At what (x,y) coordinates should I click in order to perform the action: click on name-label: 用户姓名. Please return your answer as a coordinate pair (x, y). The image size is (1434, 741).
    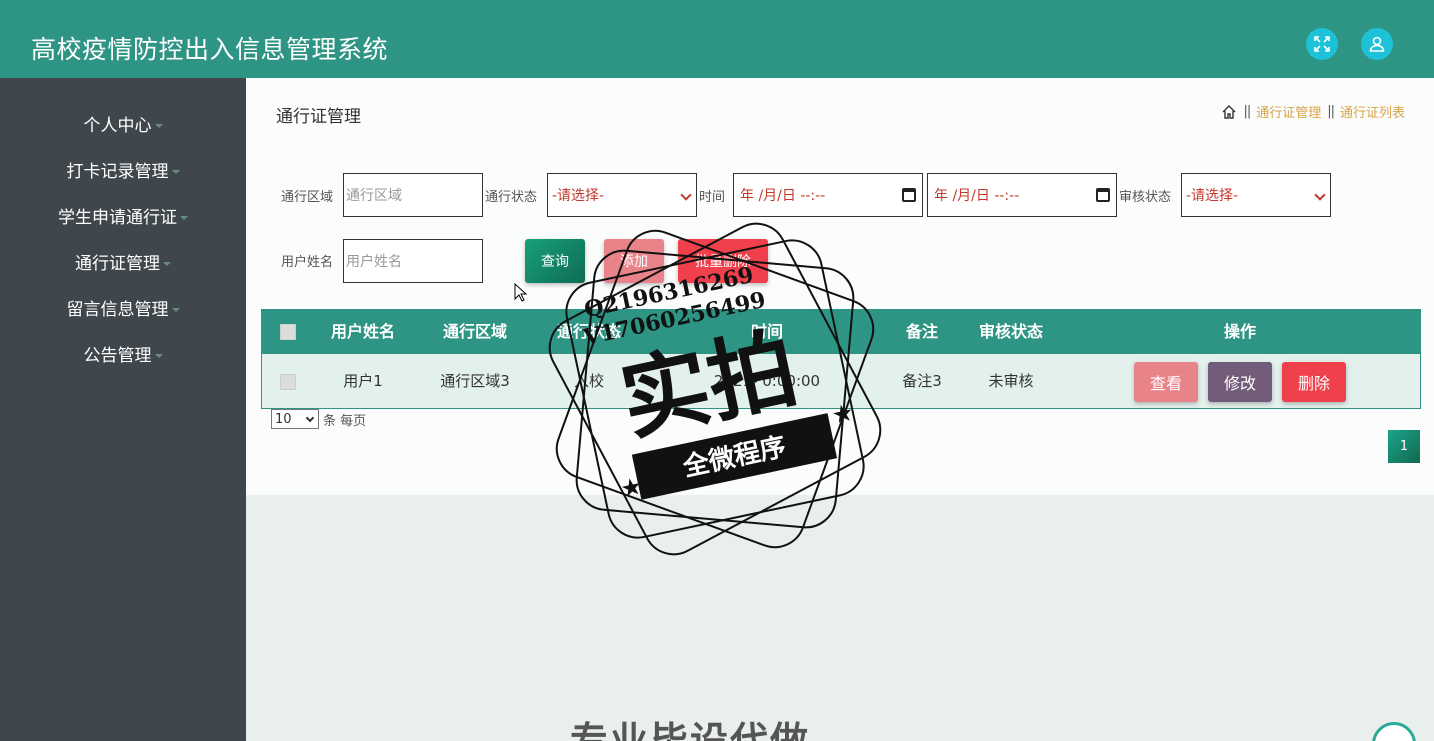
    Looking at the image, I should click on (307, 262).